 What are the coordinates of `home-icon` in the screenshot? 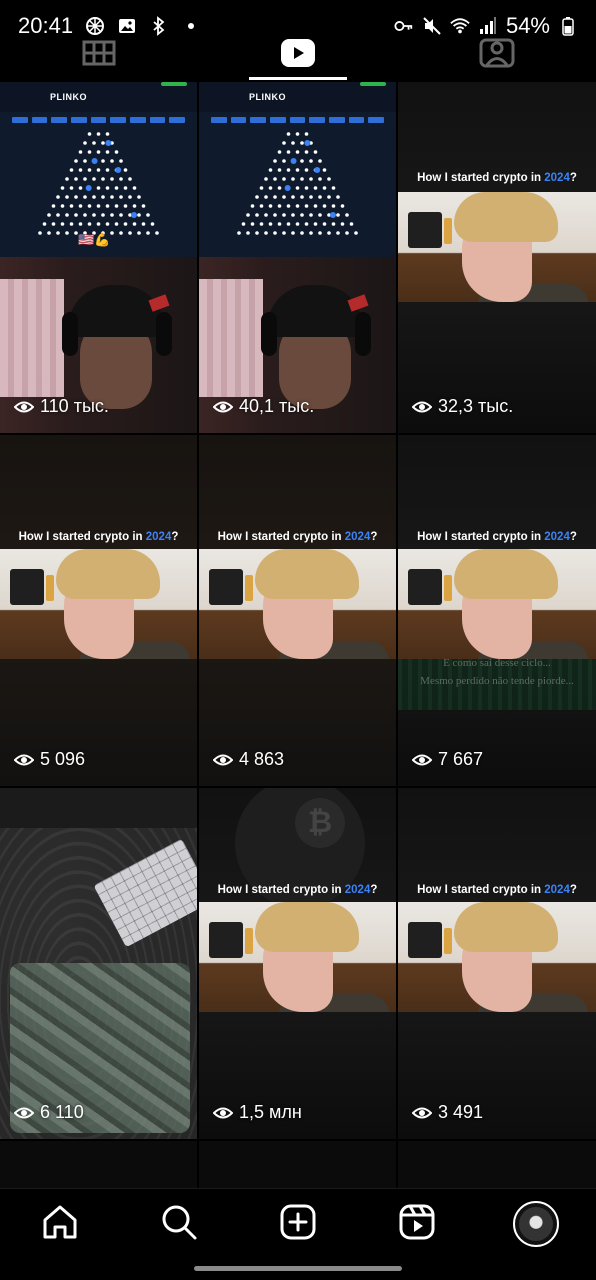 It's located at (60, 1224).